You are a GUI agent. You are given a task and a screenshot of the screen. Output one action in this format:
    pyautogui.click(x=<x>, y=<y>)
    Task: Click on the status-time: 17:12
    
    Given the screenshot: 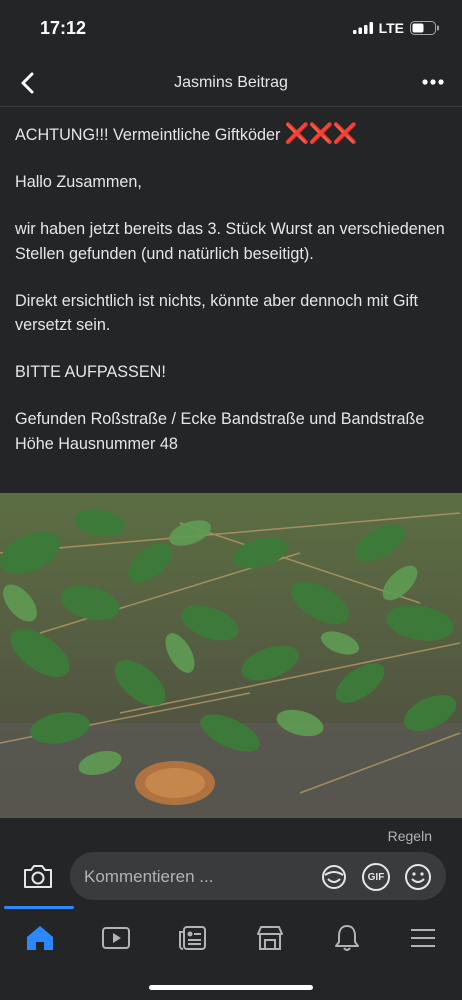 What is the action you would take?
    pyautogui.click(x=63, y=28)
    